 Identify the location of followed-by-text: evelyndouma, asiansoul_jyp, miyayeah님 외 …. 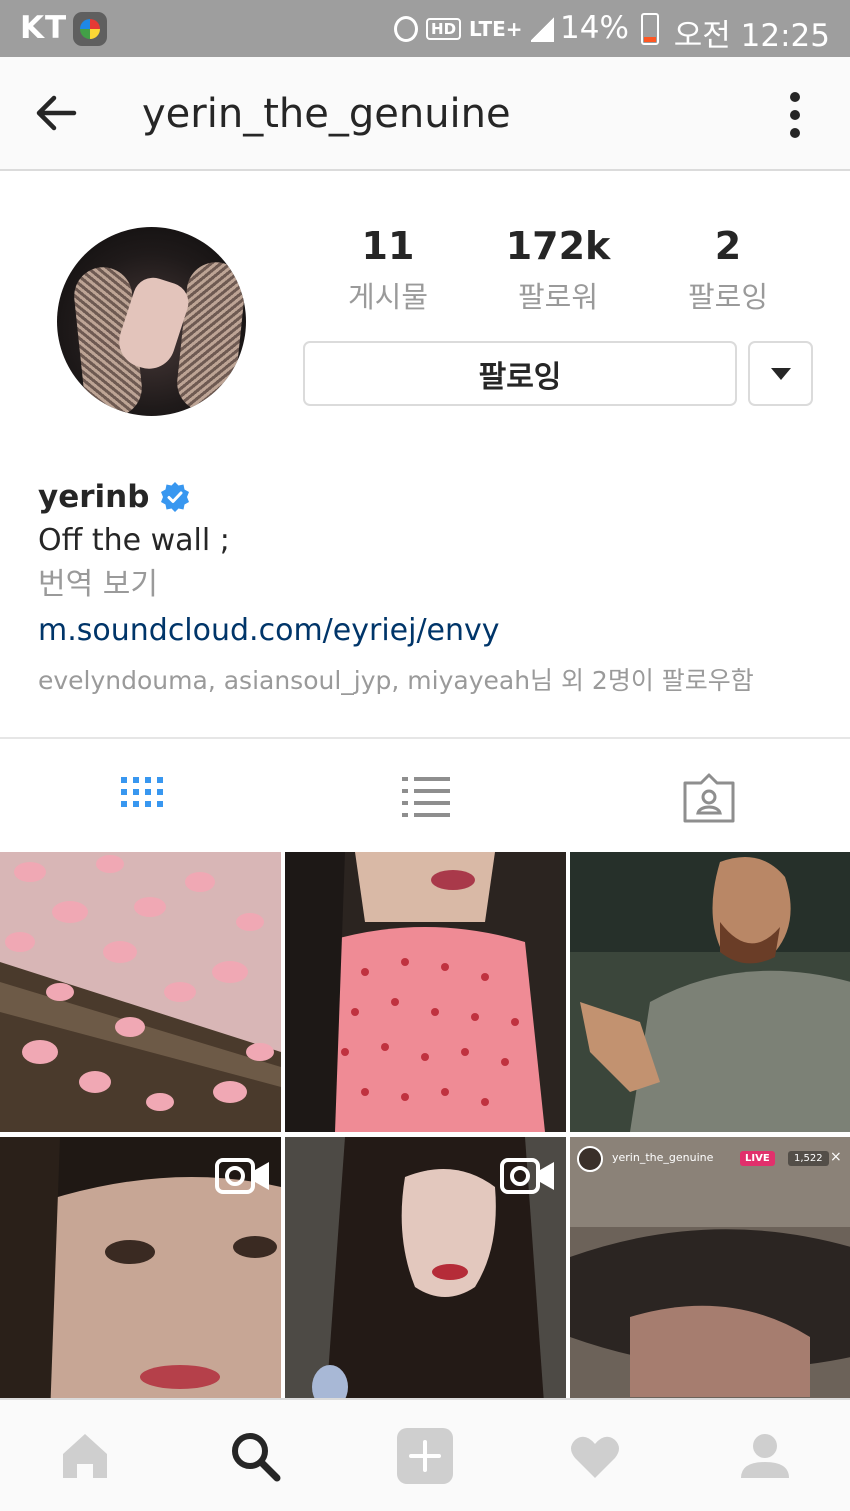
(433, 679).